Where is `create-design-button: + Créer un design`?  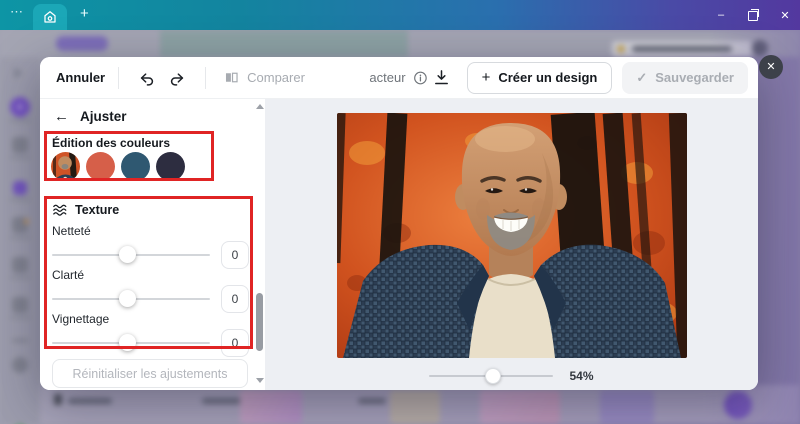
create-design-button: + Créer un design is located at coordinates (539, 77).